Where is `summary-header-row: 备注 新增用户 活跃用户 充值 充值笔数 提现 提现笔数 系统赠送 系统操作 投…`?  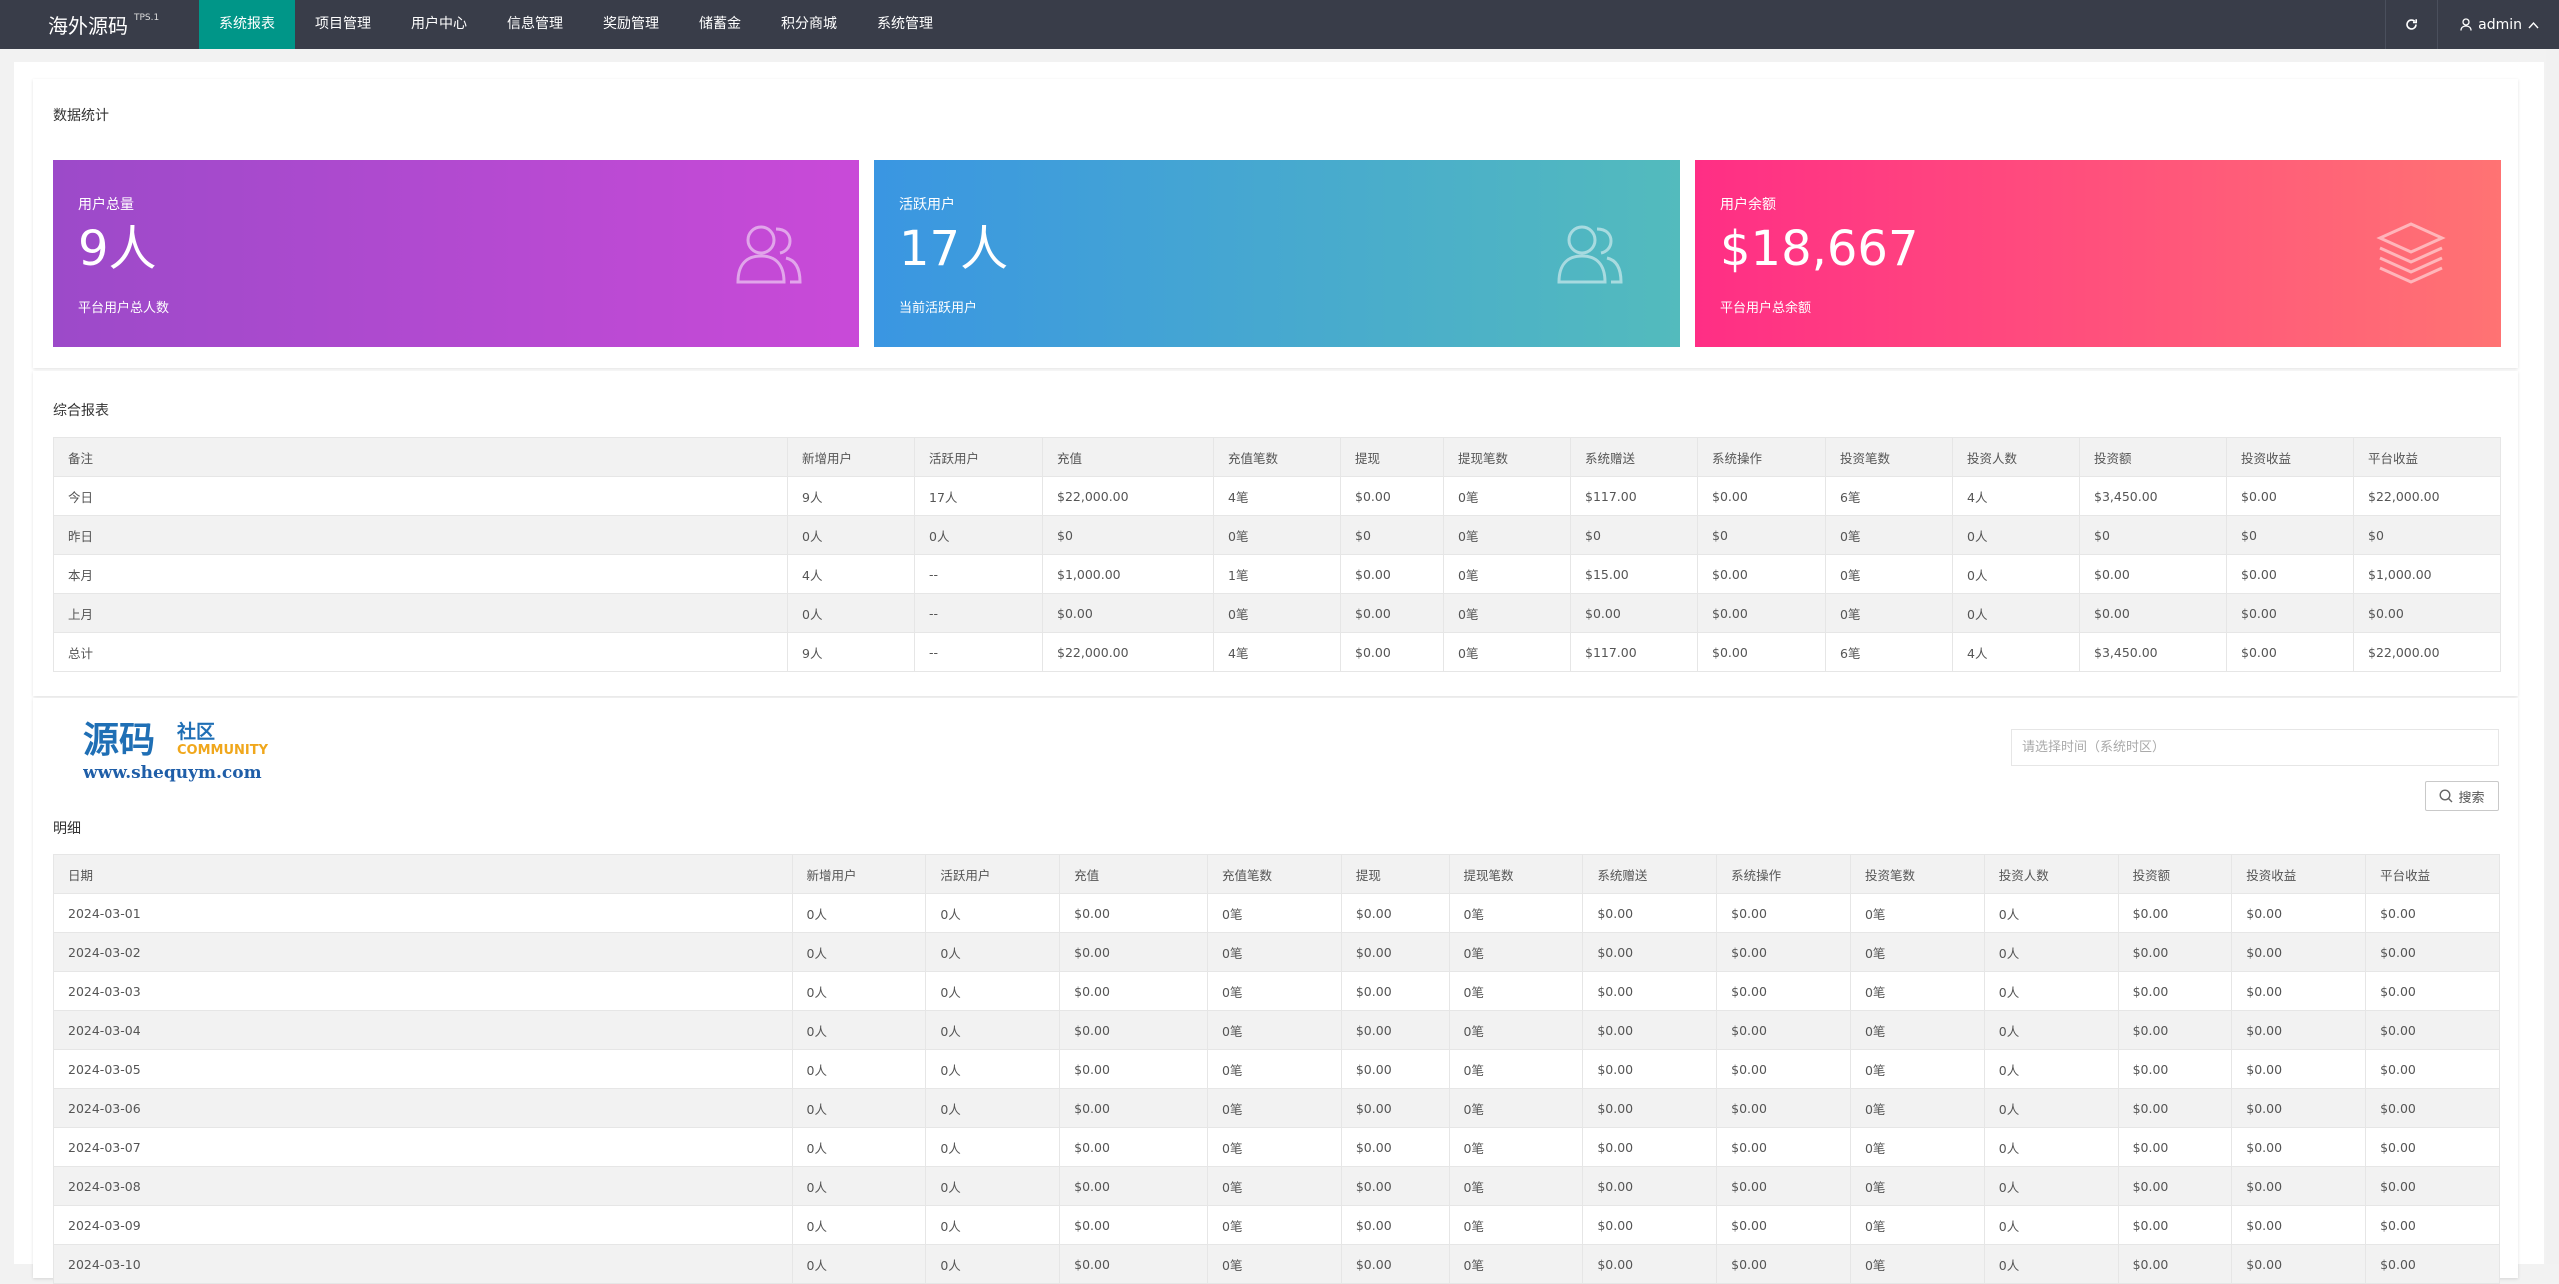
summary-header-row: 备注 新增用户 活跃用户 充值 充值笔数 提现 提现笔数 系统赠送 系统操作 投… is located at coordinates (1277, 457).